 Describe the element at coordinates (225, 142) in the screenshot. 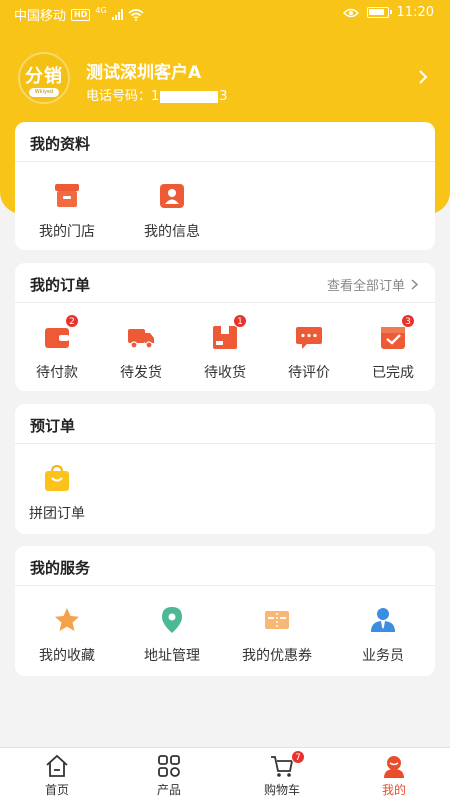

I see `my-info-header: 我的资料` at that location.